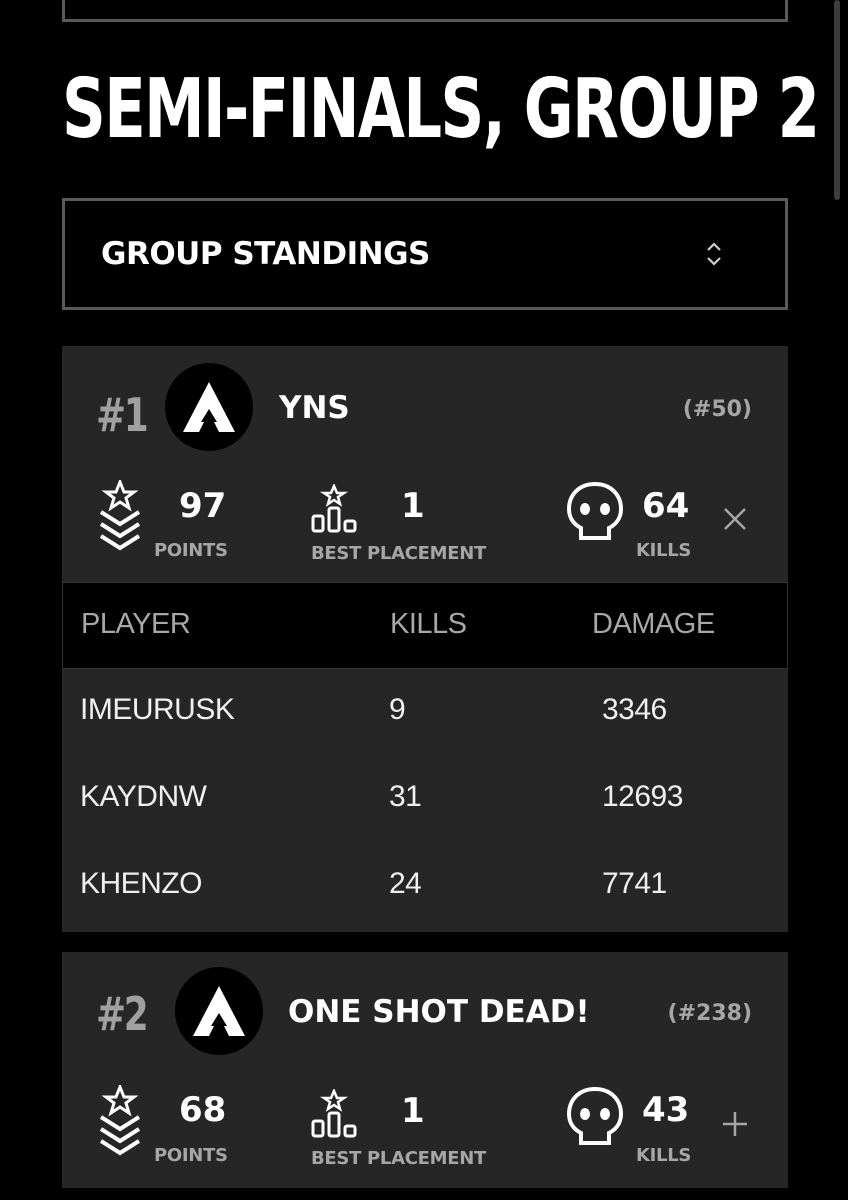 The height and width of the screenshot is (1200, 848). Describe the element at coordinates (203, 1110) in the screenshot. I see `points-value: 68` at that location.